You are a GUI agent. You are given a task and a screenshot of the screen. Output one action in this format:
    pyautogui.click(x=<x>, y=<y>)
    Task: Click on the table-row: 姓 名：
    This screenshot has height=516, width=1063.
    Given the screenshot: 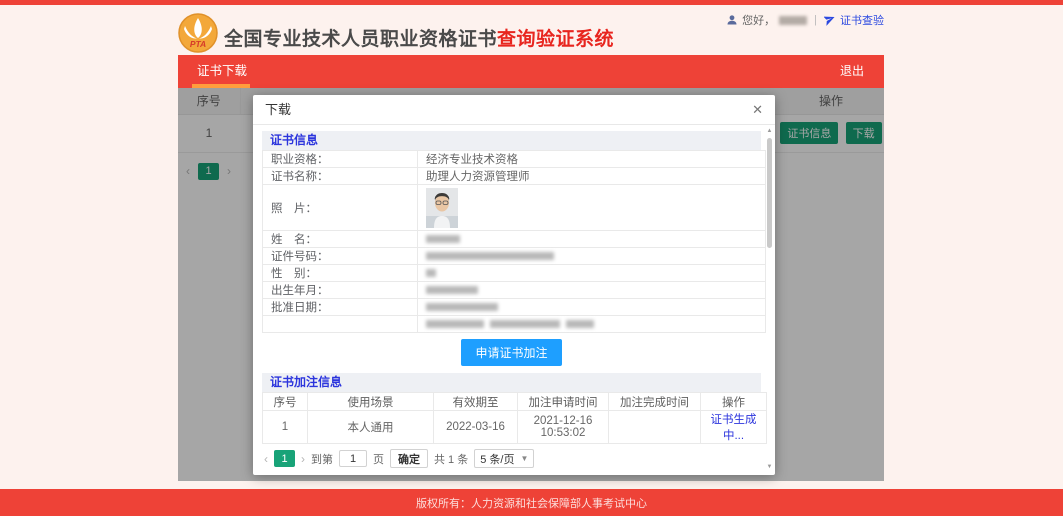 What is the action you would take?
    pyautogui.click(x=514, y=239)
    